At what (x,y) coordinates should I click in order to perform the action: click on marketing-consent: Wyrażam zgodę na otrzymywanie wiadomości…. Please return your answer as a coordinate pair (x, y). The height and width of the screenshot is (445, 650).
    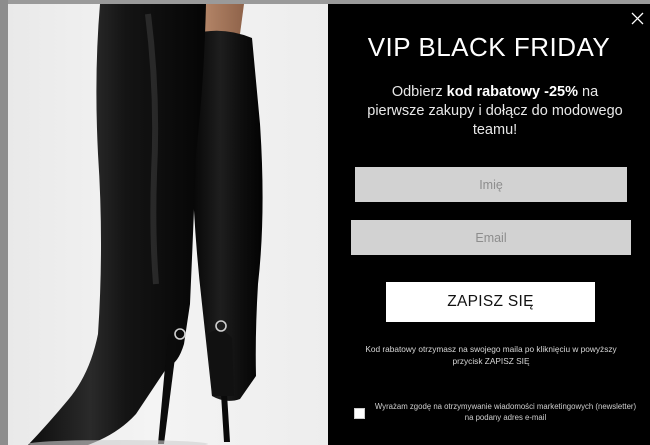
    Looking at the image, I should click on (496, 412).